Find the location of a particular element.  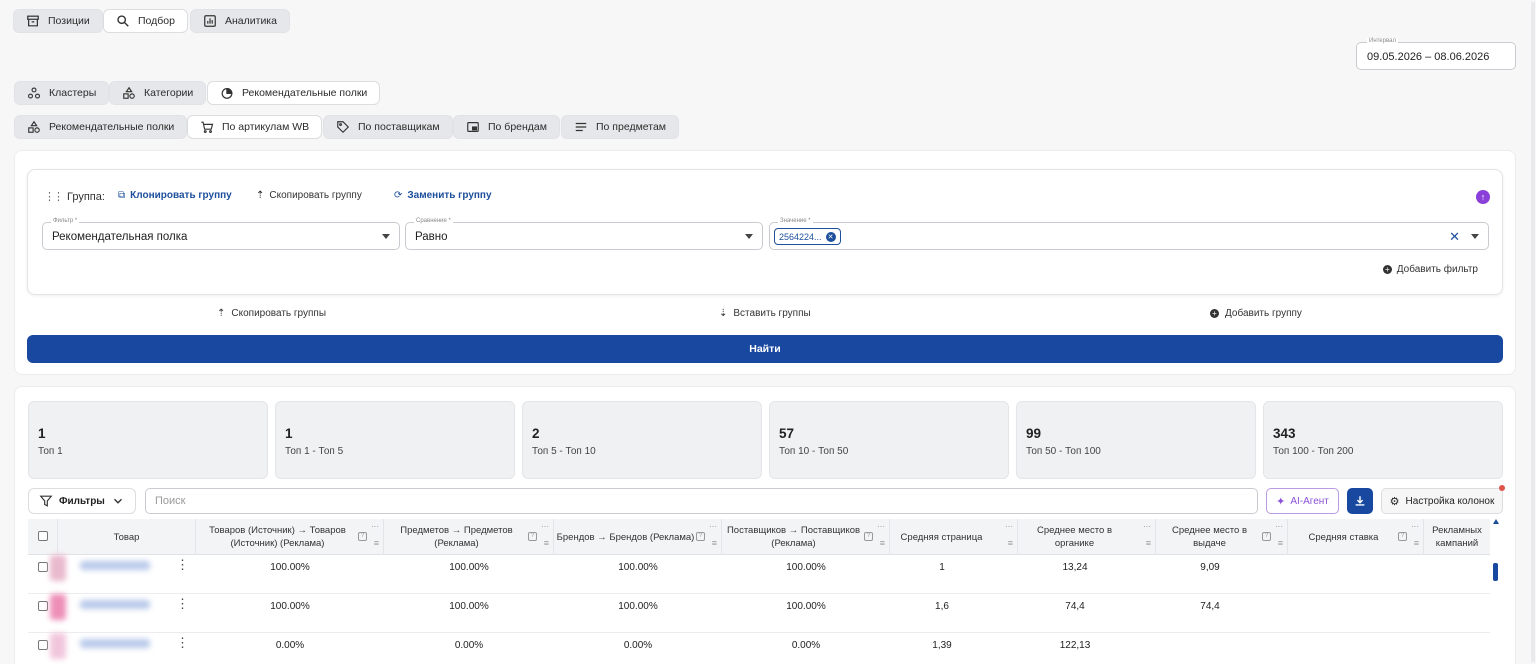

column-header: Предметов → Предметов (Реклама) ? ··· ≡ is located at coordinates (469, 537).